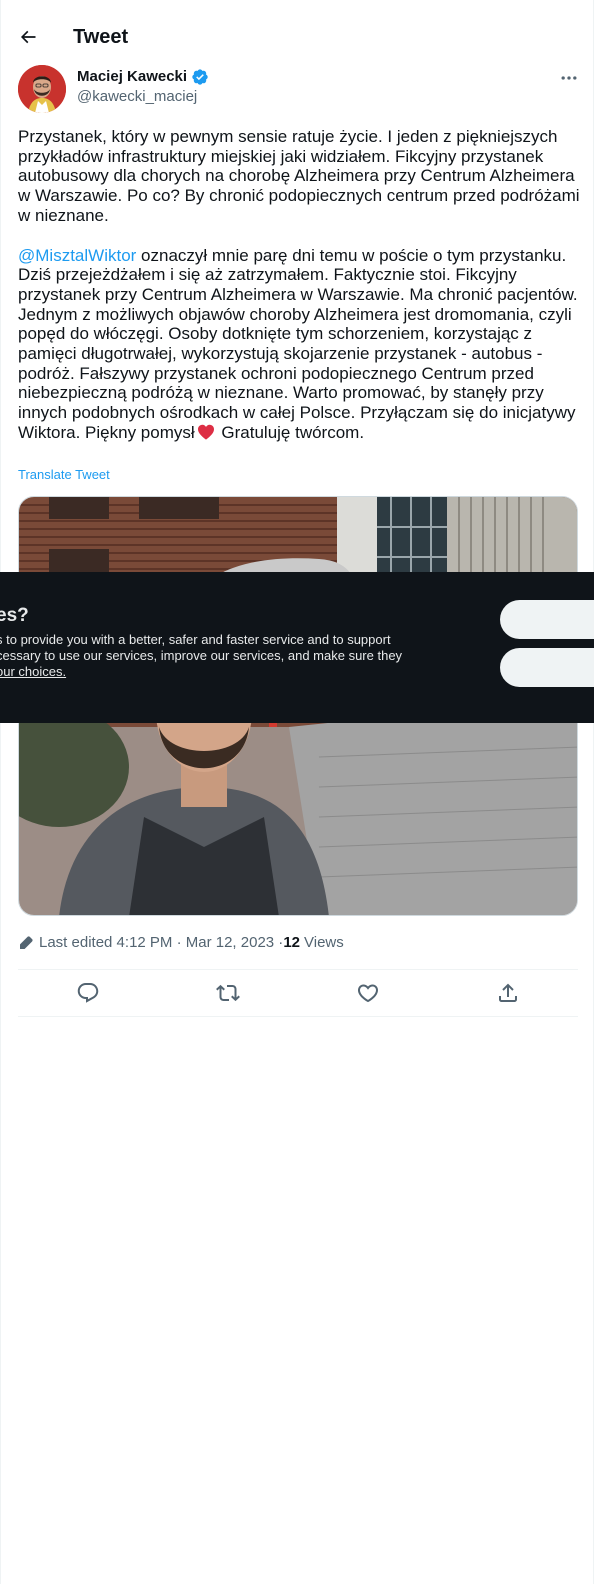 The height and width of the screenshot is (1584, 600). What do you see at coordinates (42, 89) in the screenshot?
I see `avatar` at bounding box center [42, 89].